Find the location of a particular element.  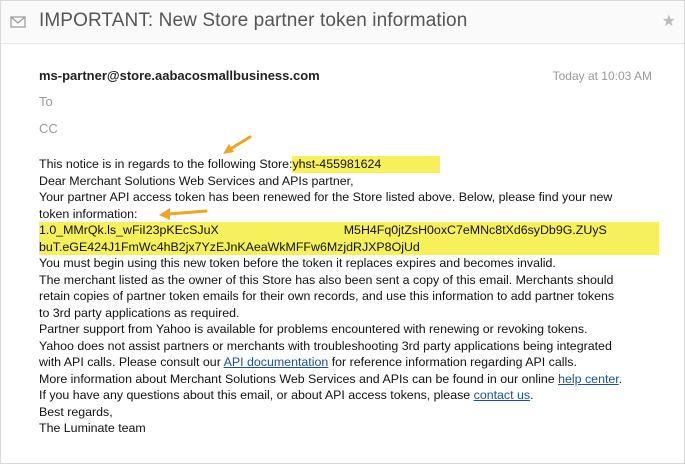

body-line: to 3rd party applications as required. is located at coordinates (139, 312).